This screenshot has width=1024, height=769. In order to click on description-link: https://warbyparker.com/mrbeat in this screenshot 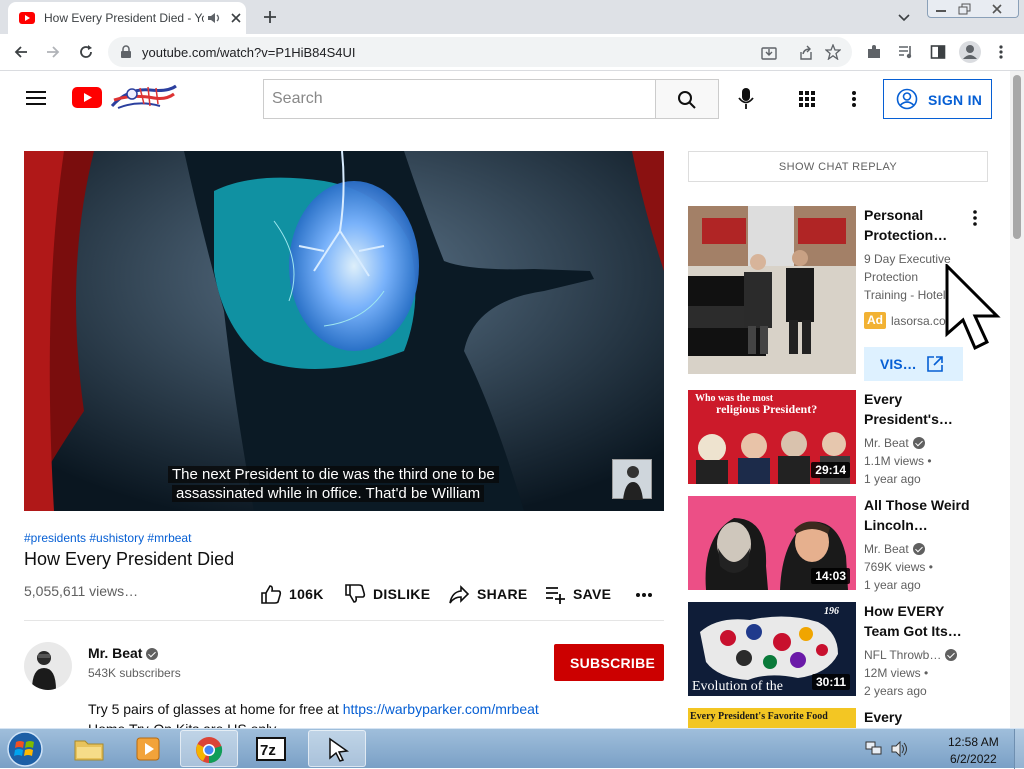, I will do `click(441, 709)`.